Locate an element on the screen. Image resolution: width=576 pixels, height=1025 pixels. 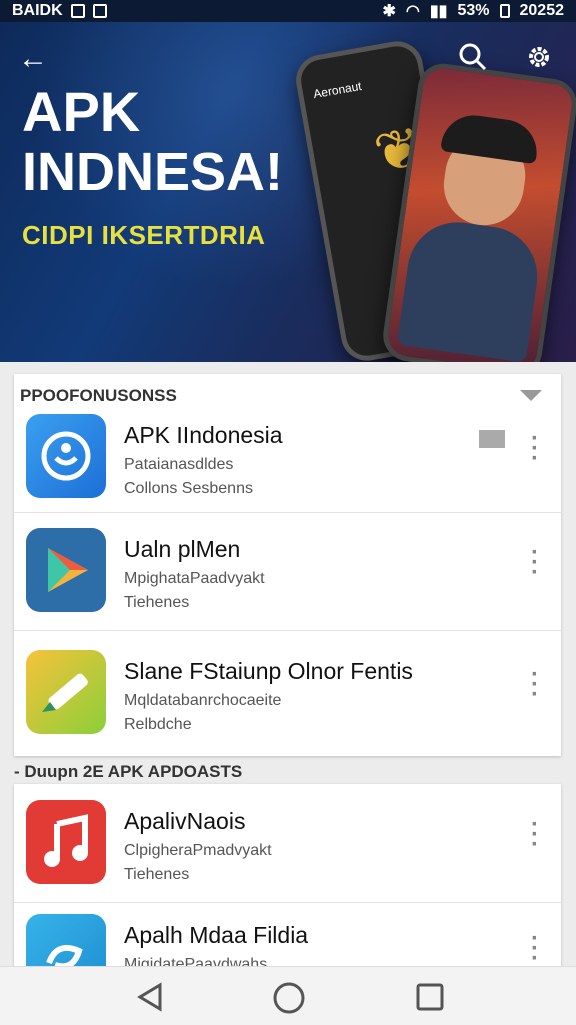
search-icon is located at coordinates (473, 57).